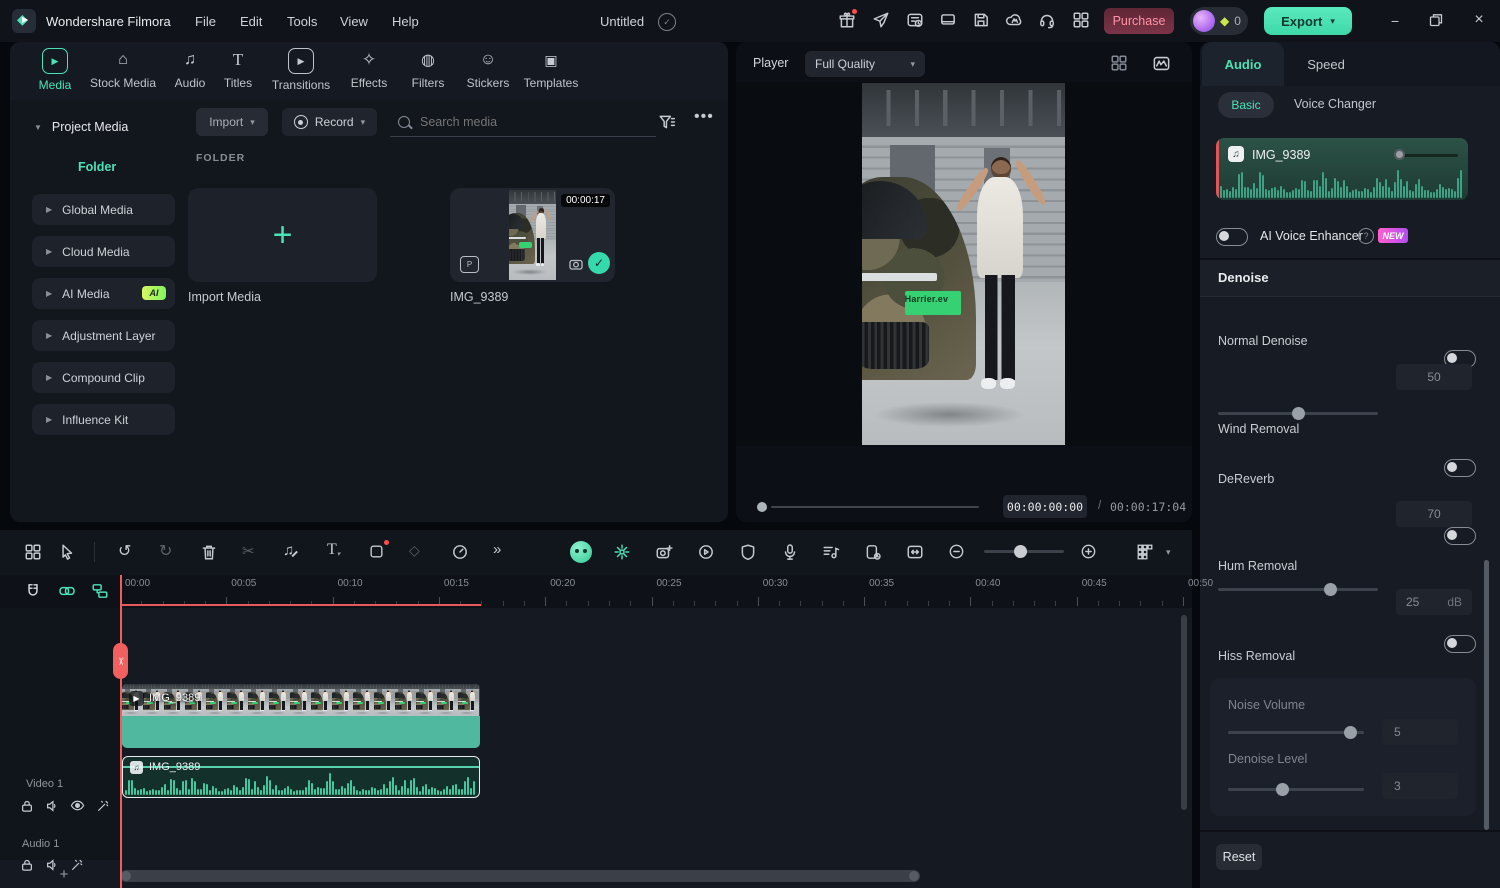  What do you see at coordinates (704, 117) in the screenshot?
I see `more-options-icon: •••` at bounding box center [704, 117].